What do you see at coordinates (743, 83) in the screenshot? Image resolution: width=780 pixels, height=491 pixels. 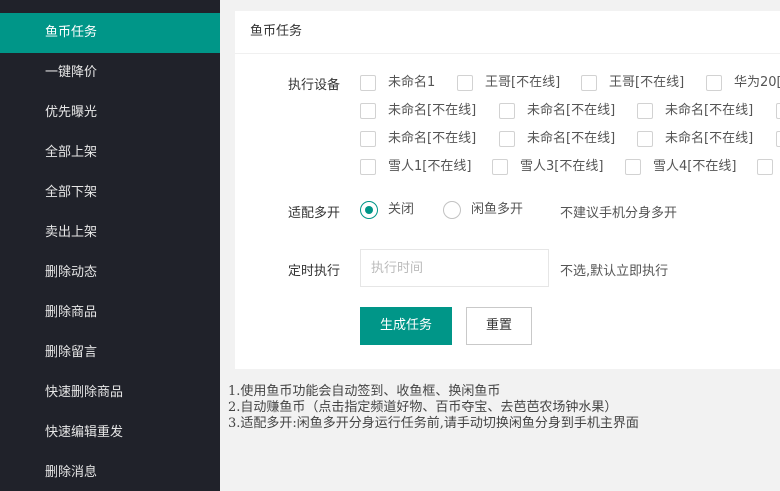 I see `device-checkbox: 华为20[` at bounding box center [743, 83].